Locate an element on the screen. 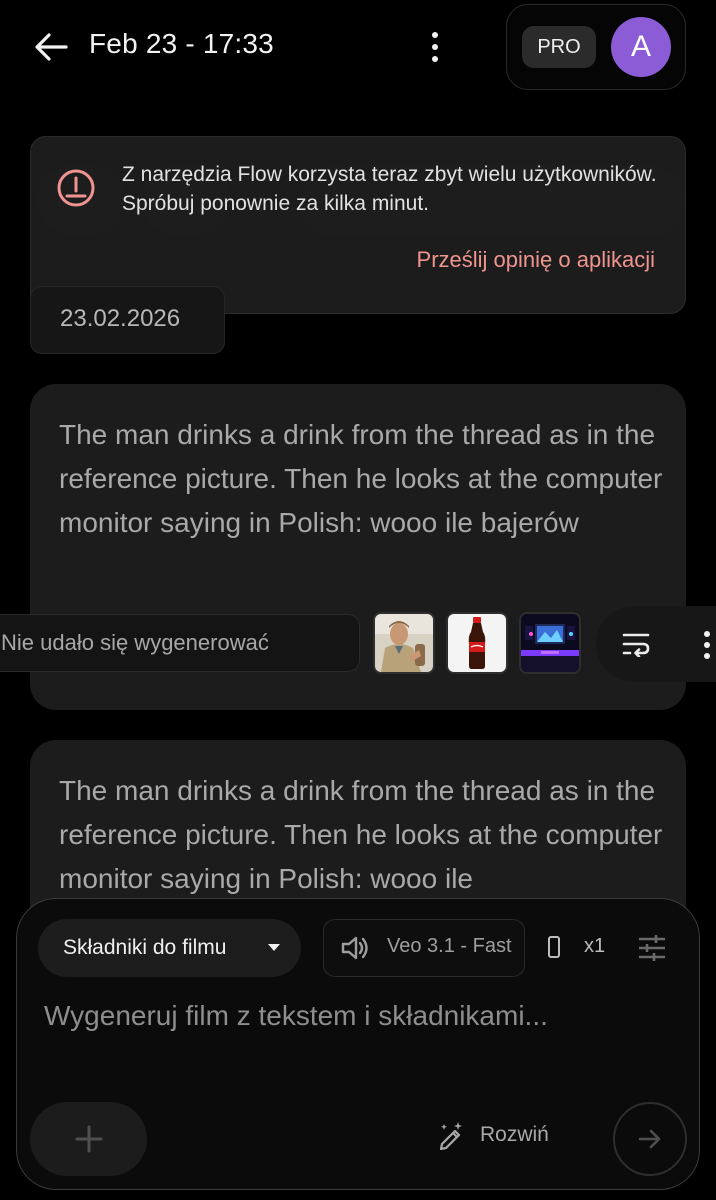 The width and height of the screenshot is (716, 1200). arrow-left-icon is located at coordinates (51, 47).